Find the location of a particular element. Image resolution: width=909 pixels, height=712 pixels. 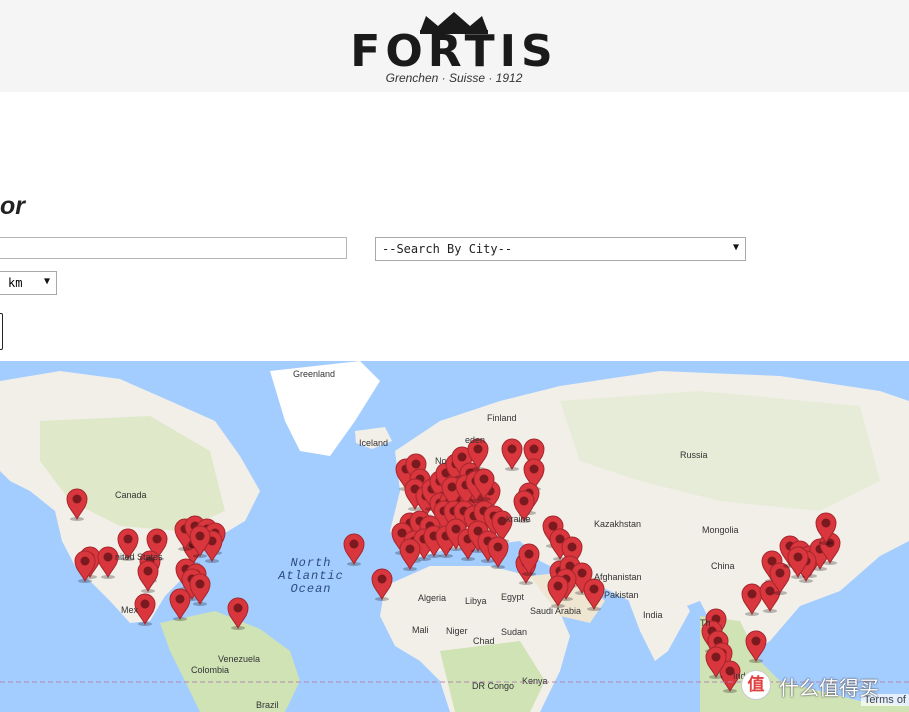

map-label-finland: Finland is located at coordinates (502, 418).